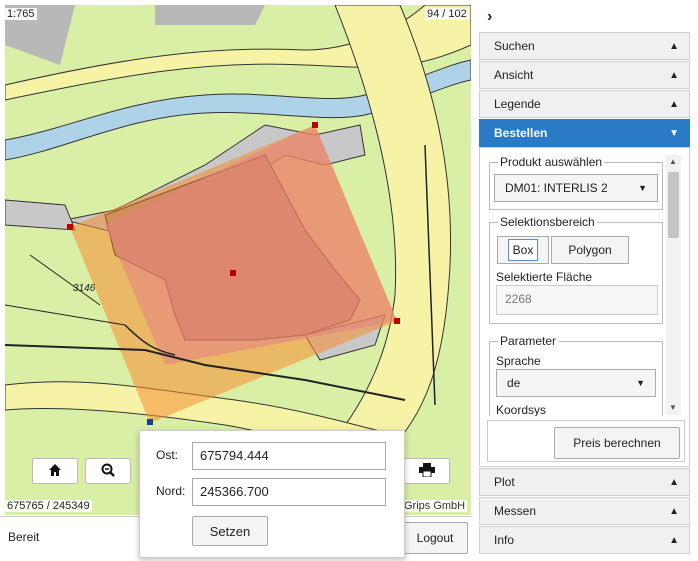 This screenshot has height=561, width=698. Describe the element at coordinates (673, 161) in the screenshot. I see `scroll-up-icon: ▲` at that location.